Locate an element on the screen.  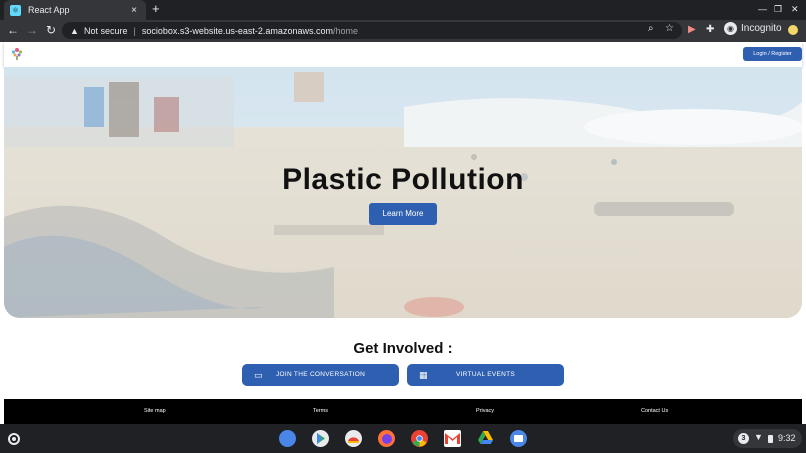
warning-icon: ▲ is located at coordinates (74, 30).